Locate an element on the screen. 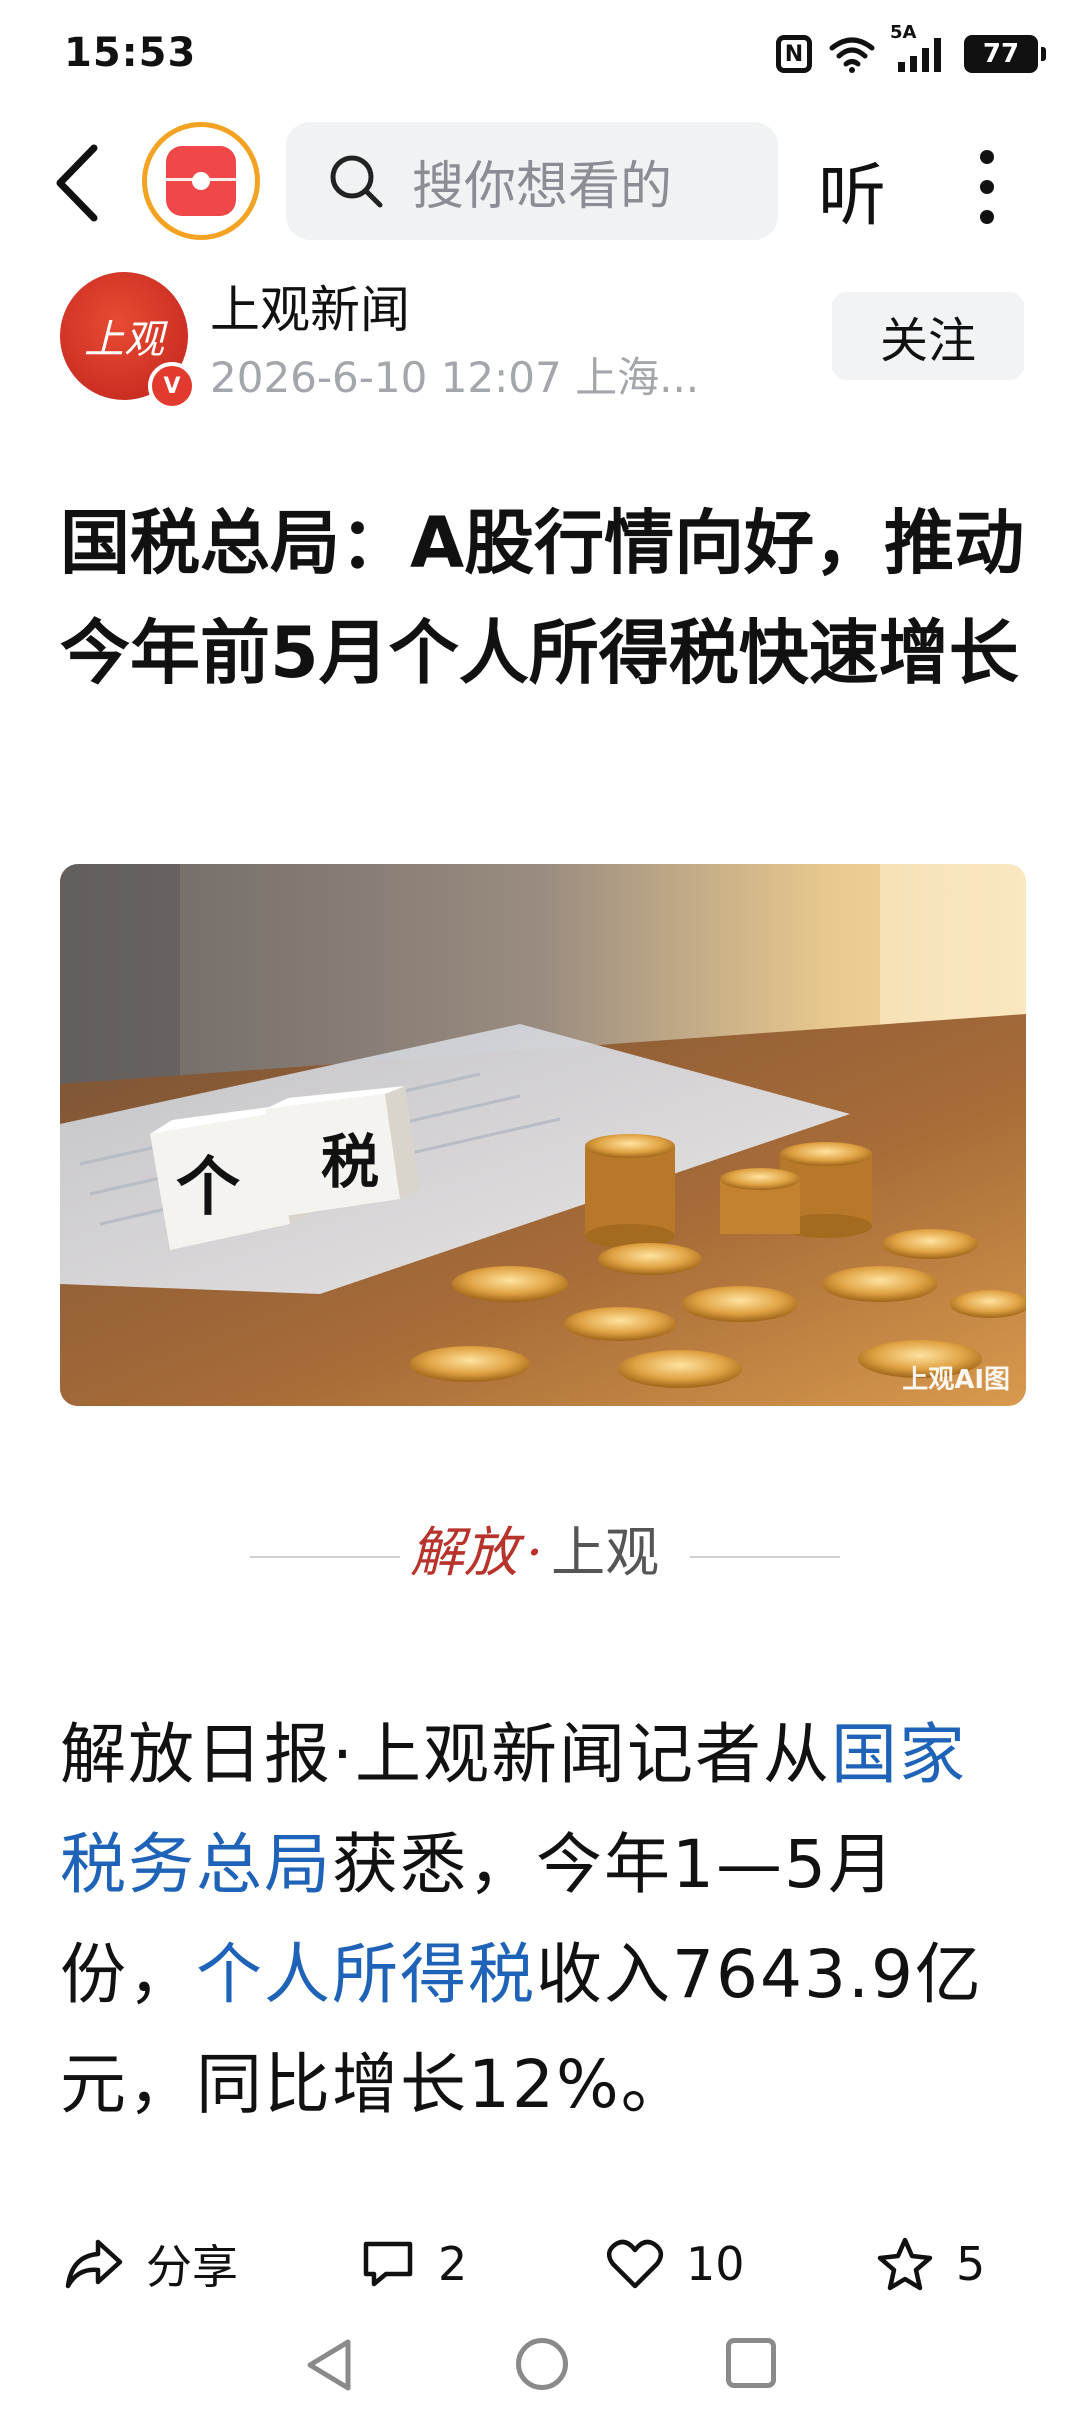  app-logo-button is located at coordinates (201, 181).